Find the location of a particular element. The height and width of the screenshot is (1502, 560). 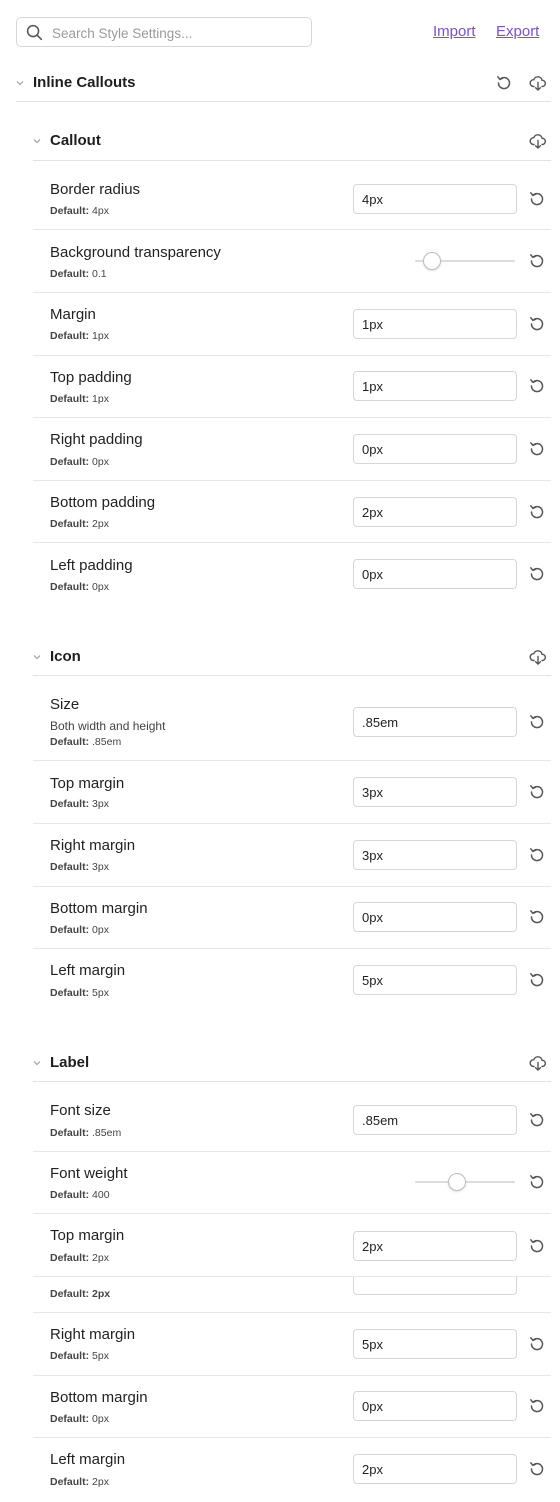

search-box is located at coordinates (164, 32).